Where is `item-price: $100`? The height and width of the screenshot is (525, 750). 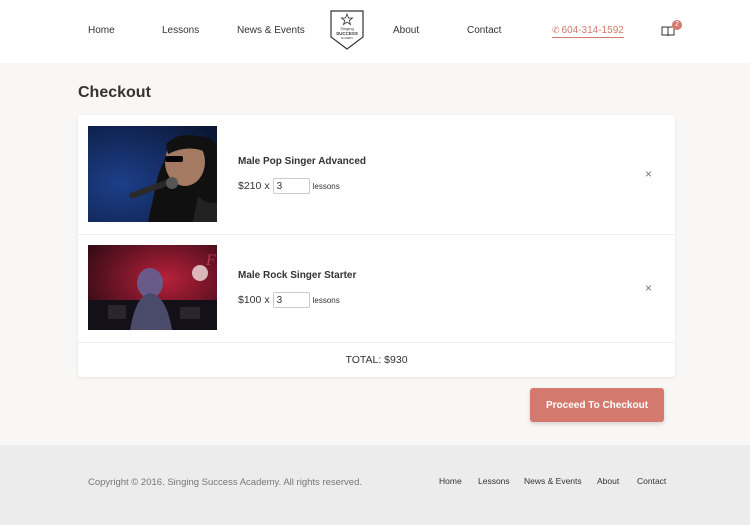 item-price: $100 is located at coordinates (250, 300).